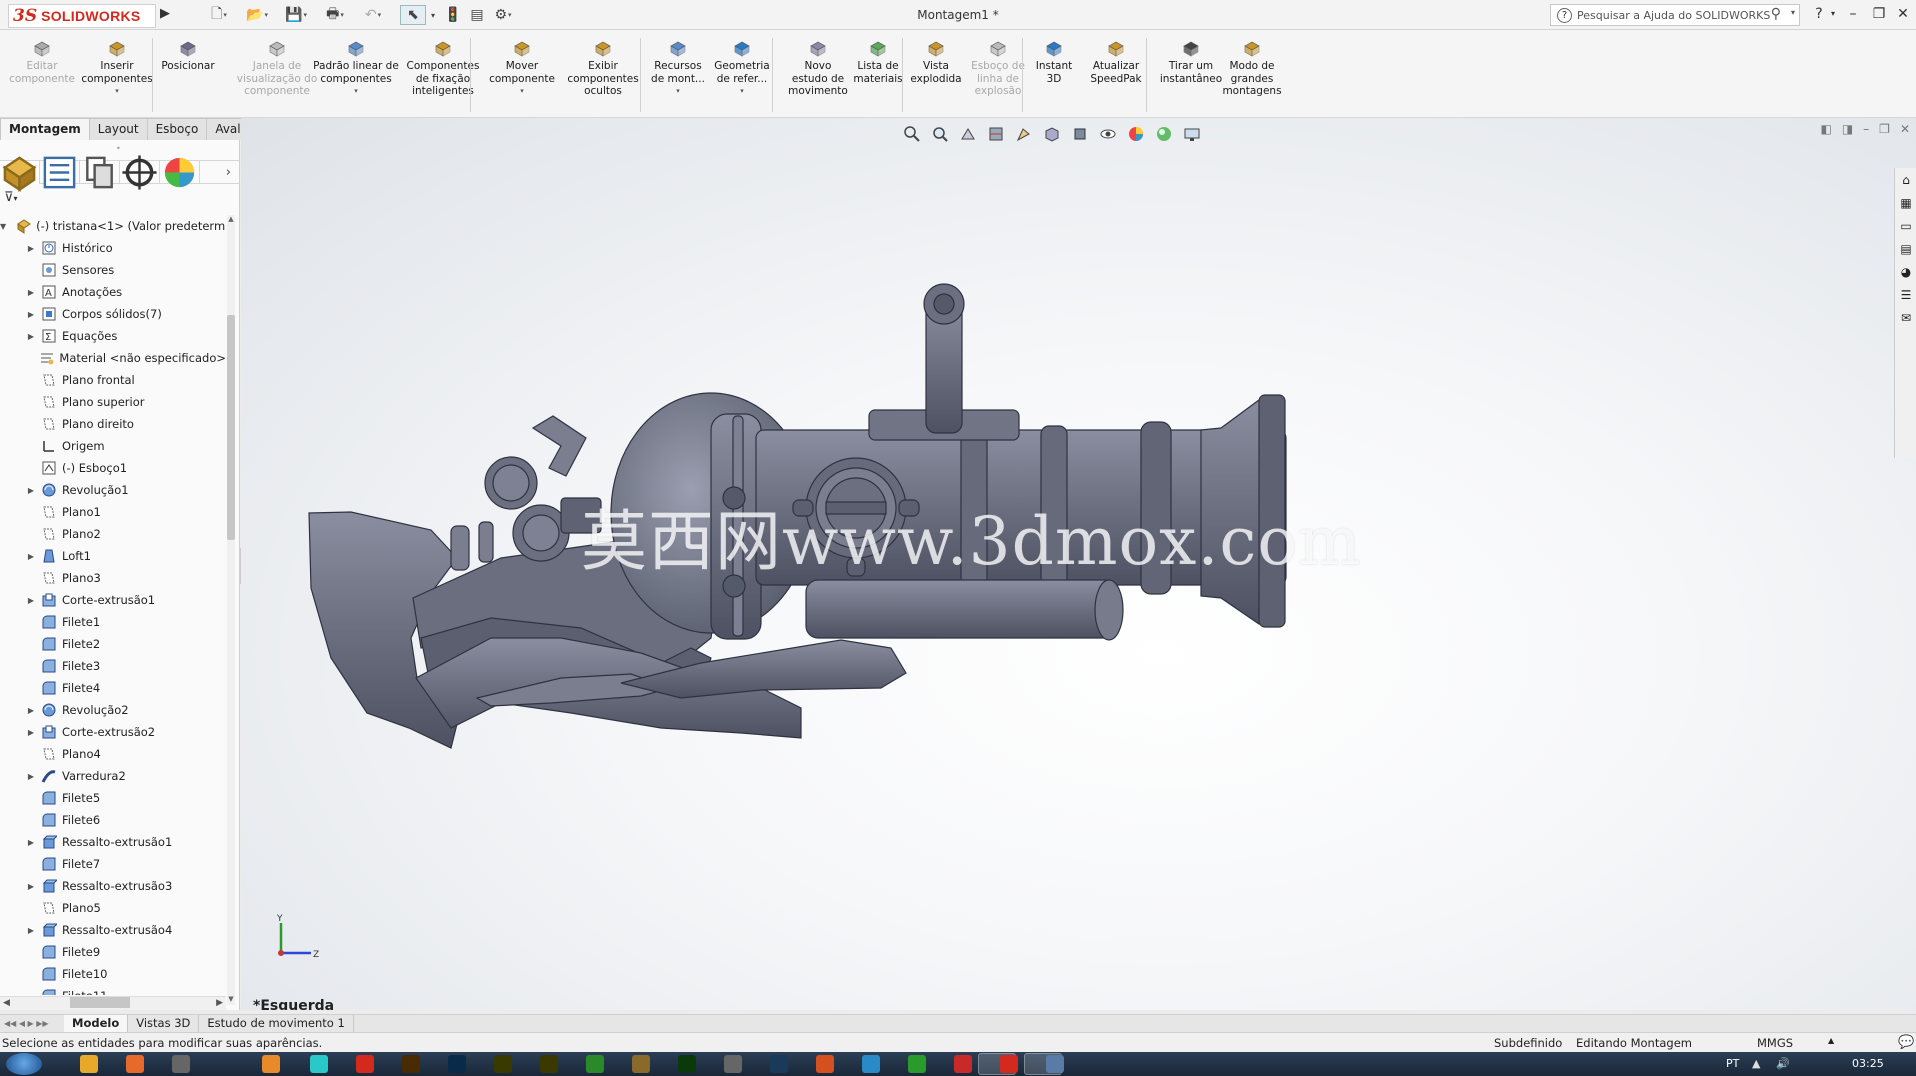 The width and height of the screenshot is (1916, 1076). I want to click on cmd-move-component-button: Mover componente ▾, so click(522, 68).